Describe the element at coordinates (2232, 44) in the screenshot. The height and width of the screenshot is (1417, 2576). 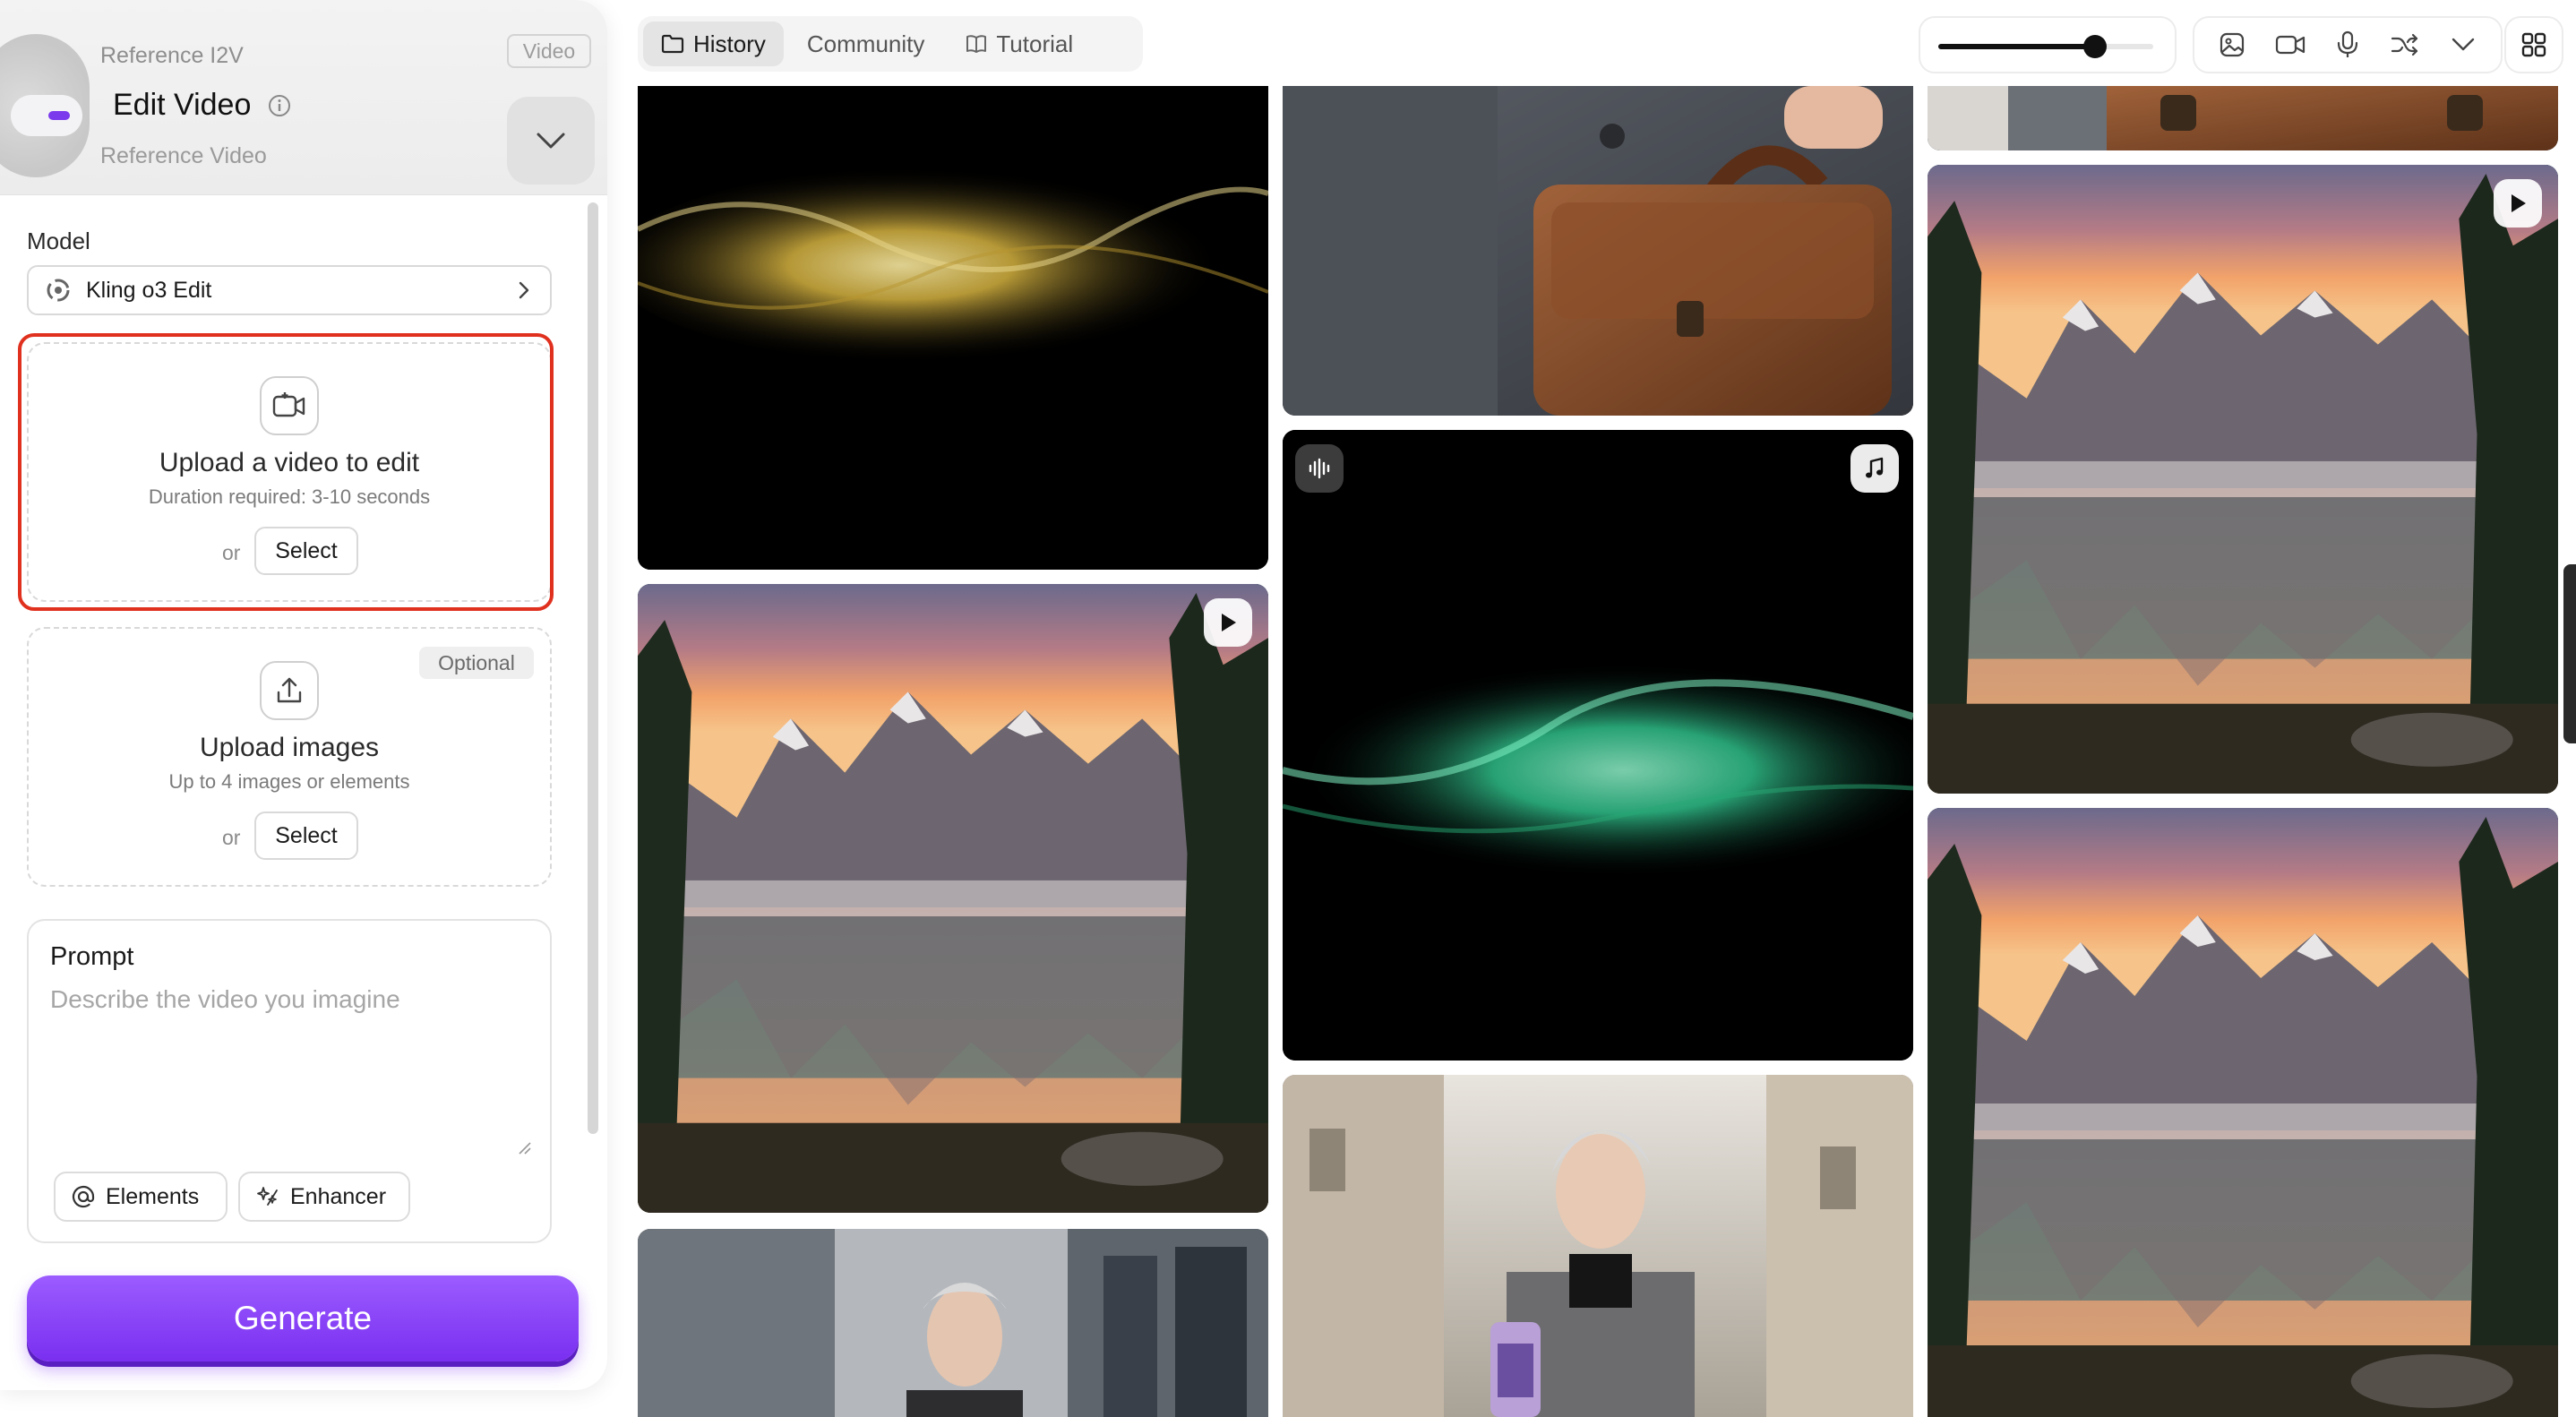
I see `image-filter-icon` at that location.